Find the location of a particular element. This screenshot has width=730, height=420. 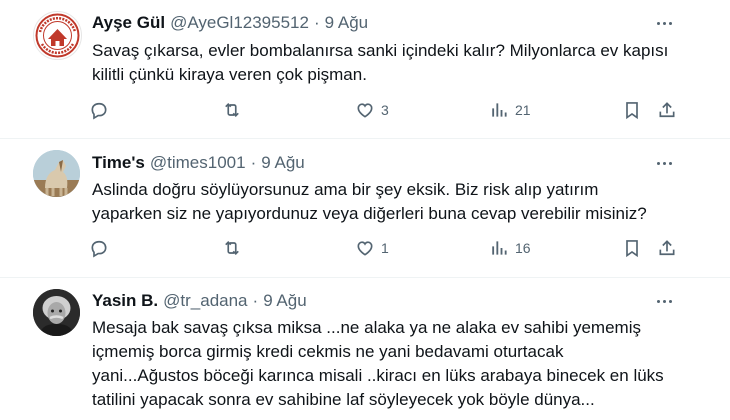

tweet-actions: 3 21 is located at coordinates (365, 110).